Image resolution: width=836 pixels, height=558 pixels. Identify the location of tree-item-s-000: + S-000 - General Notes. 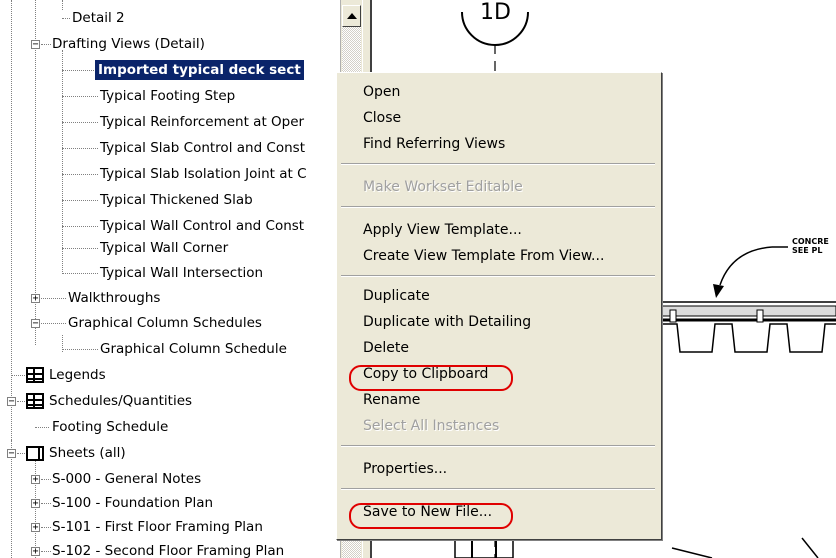
(170, 479).